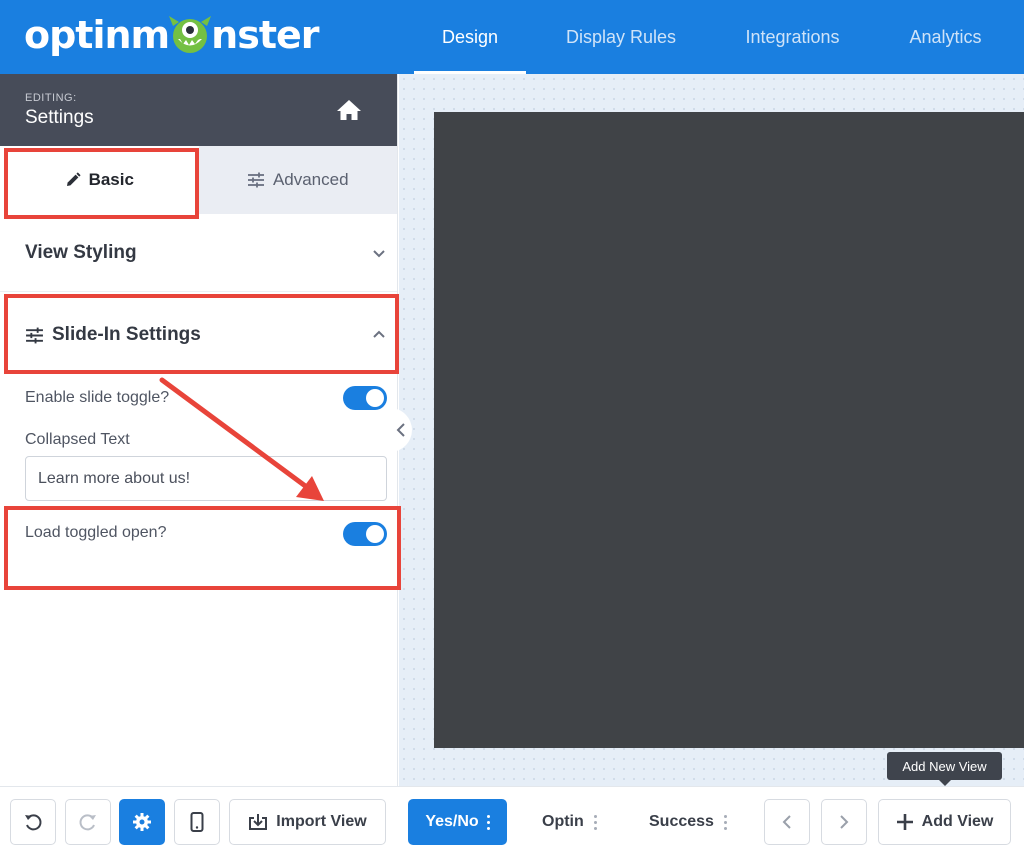 The height and width of the screenshot is (851, 1024). Describe the element at coordinates (944, 769) in the screenshot. I see `add-new-view-tooltip: Add New View` at that location.